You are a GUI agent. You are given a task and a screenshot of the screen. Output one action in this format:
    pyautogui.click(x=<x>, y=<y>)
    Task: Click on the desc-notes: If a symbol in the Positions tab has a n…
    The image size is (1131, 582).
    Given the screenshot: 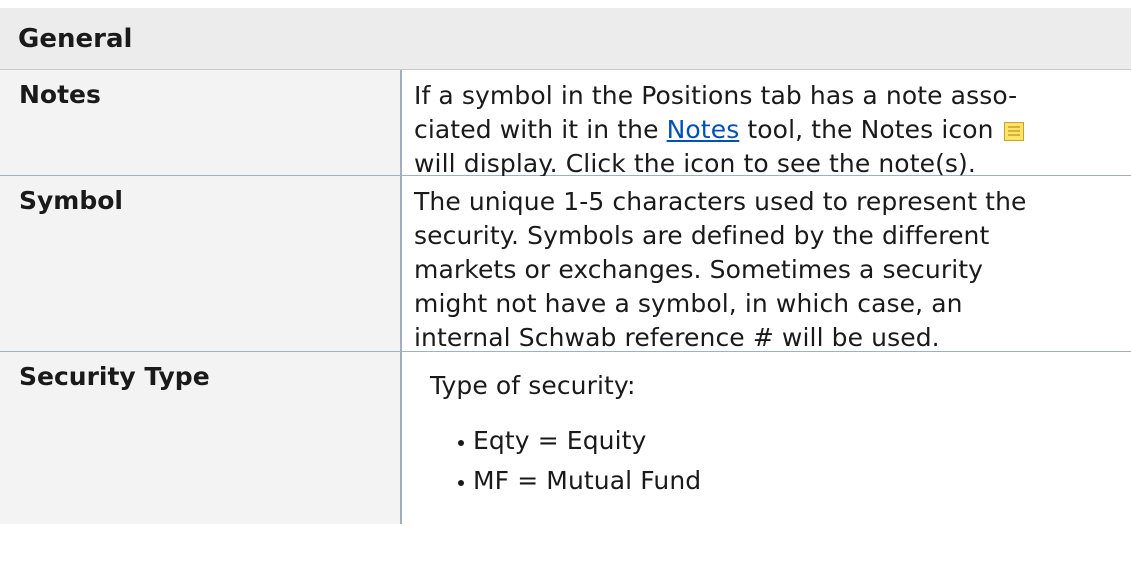 What is the action you would take?
    pyautogui.click(x=766, y=124)
    